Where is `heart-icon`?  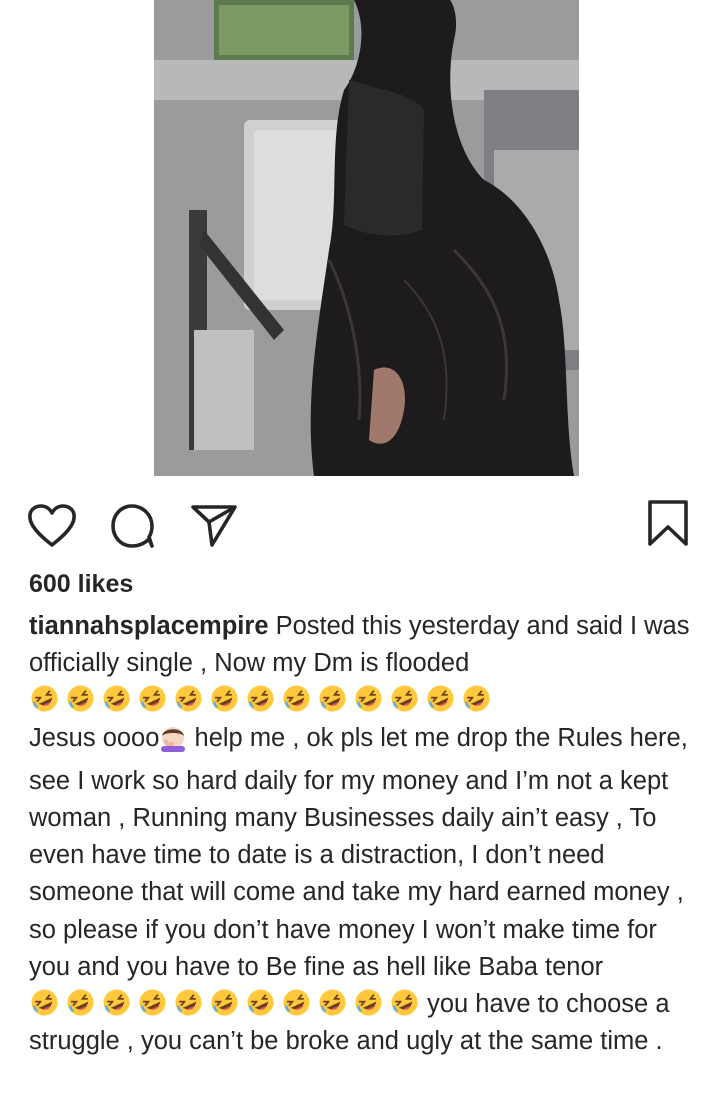
heart-icon is located at coordinates (52, 526).